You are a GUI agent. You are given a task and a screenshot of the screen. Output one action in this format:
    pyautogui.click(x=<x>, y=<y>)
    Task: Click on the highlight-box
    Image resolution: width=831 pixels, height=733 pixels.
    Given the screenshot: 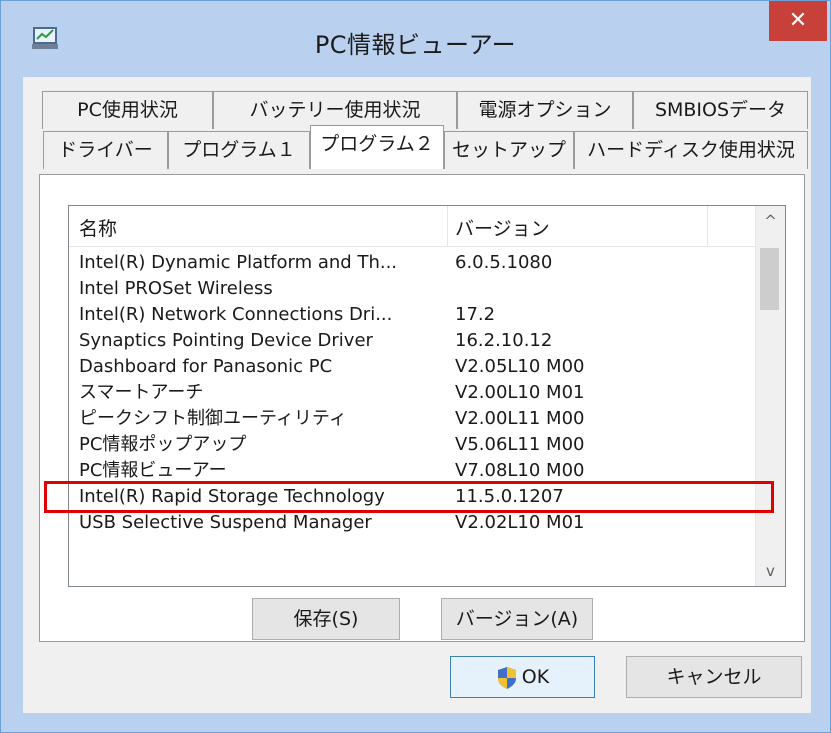 What is the action you would take?
    pyautogui.click(x=409, y=497)
    